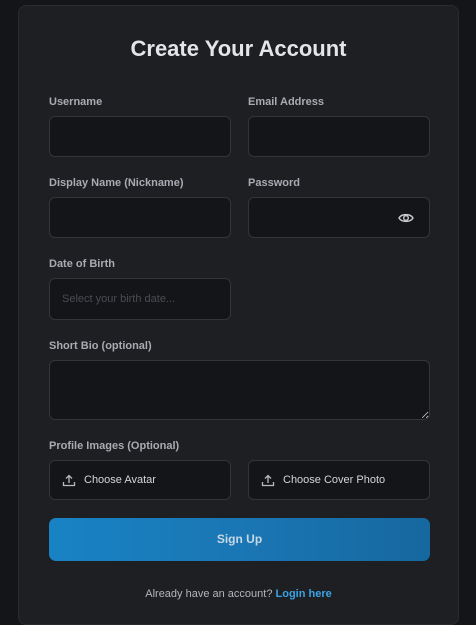 The image size is (476, 625). I want to click on profile-images-label: Profile Images (Optional), so click(114, 446).